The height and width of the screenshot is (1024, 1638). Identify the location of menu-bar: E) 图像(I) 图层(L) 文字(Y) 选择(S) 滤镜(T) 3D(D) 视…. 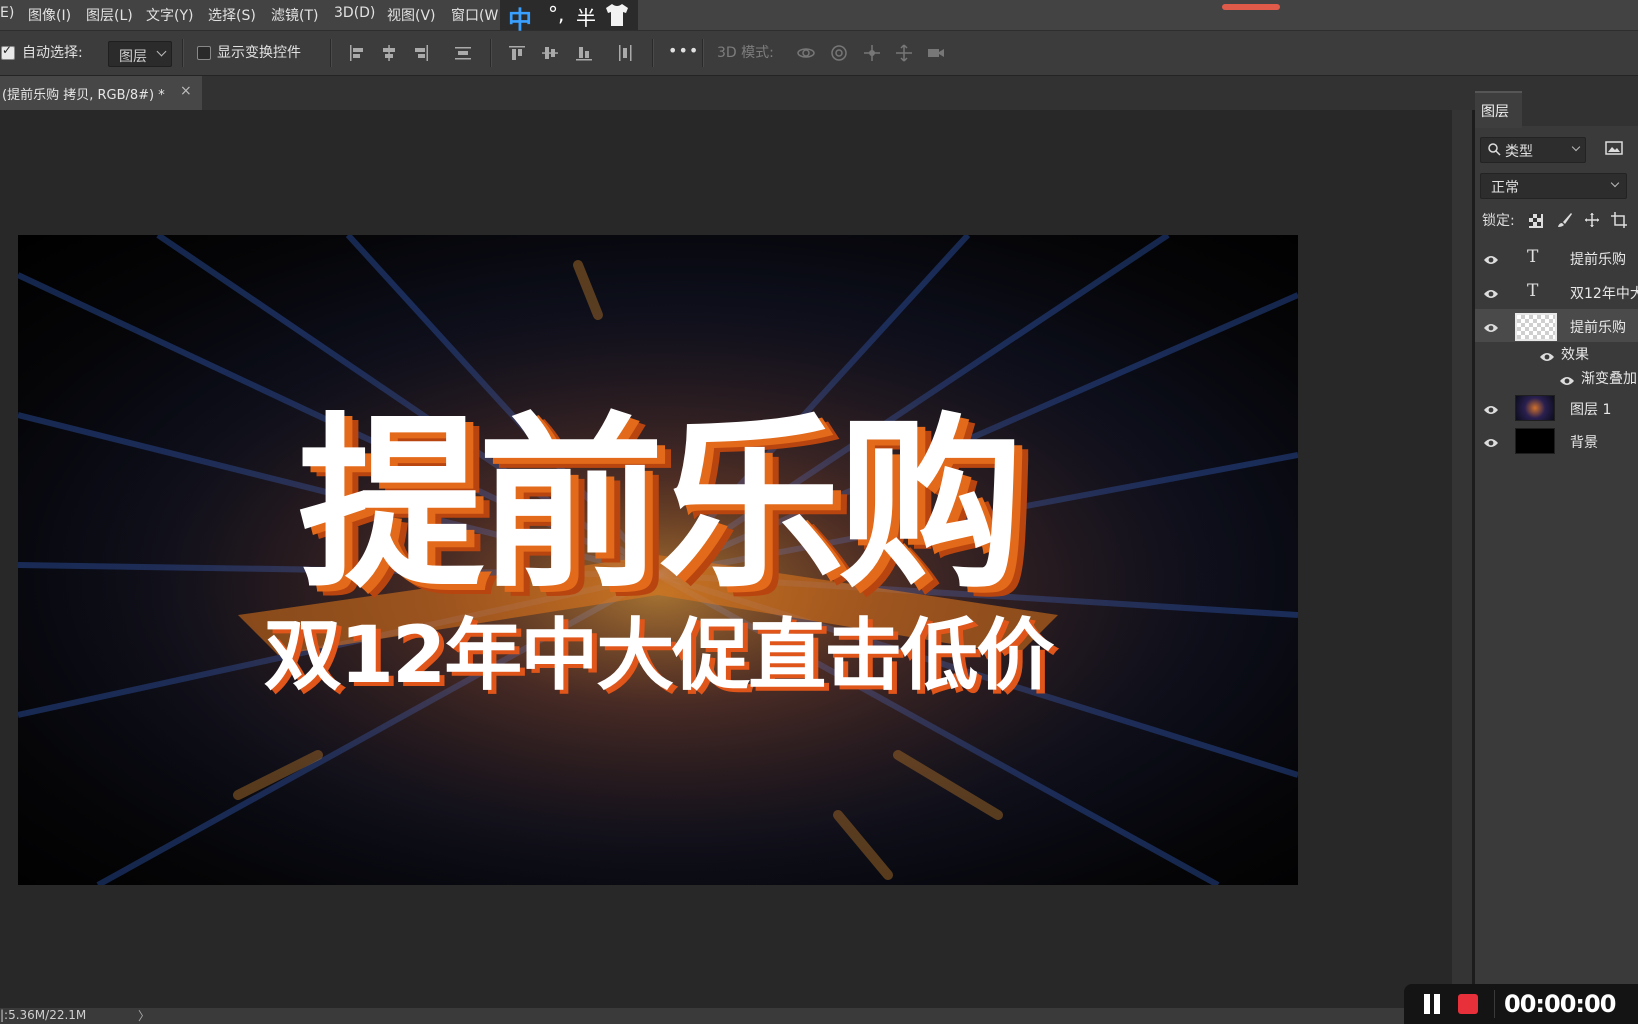
(819, 15).